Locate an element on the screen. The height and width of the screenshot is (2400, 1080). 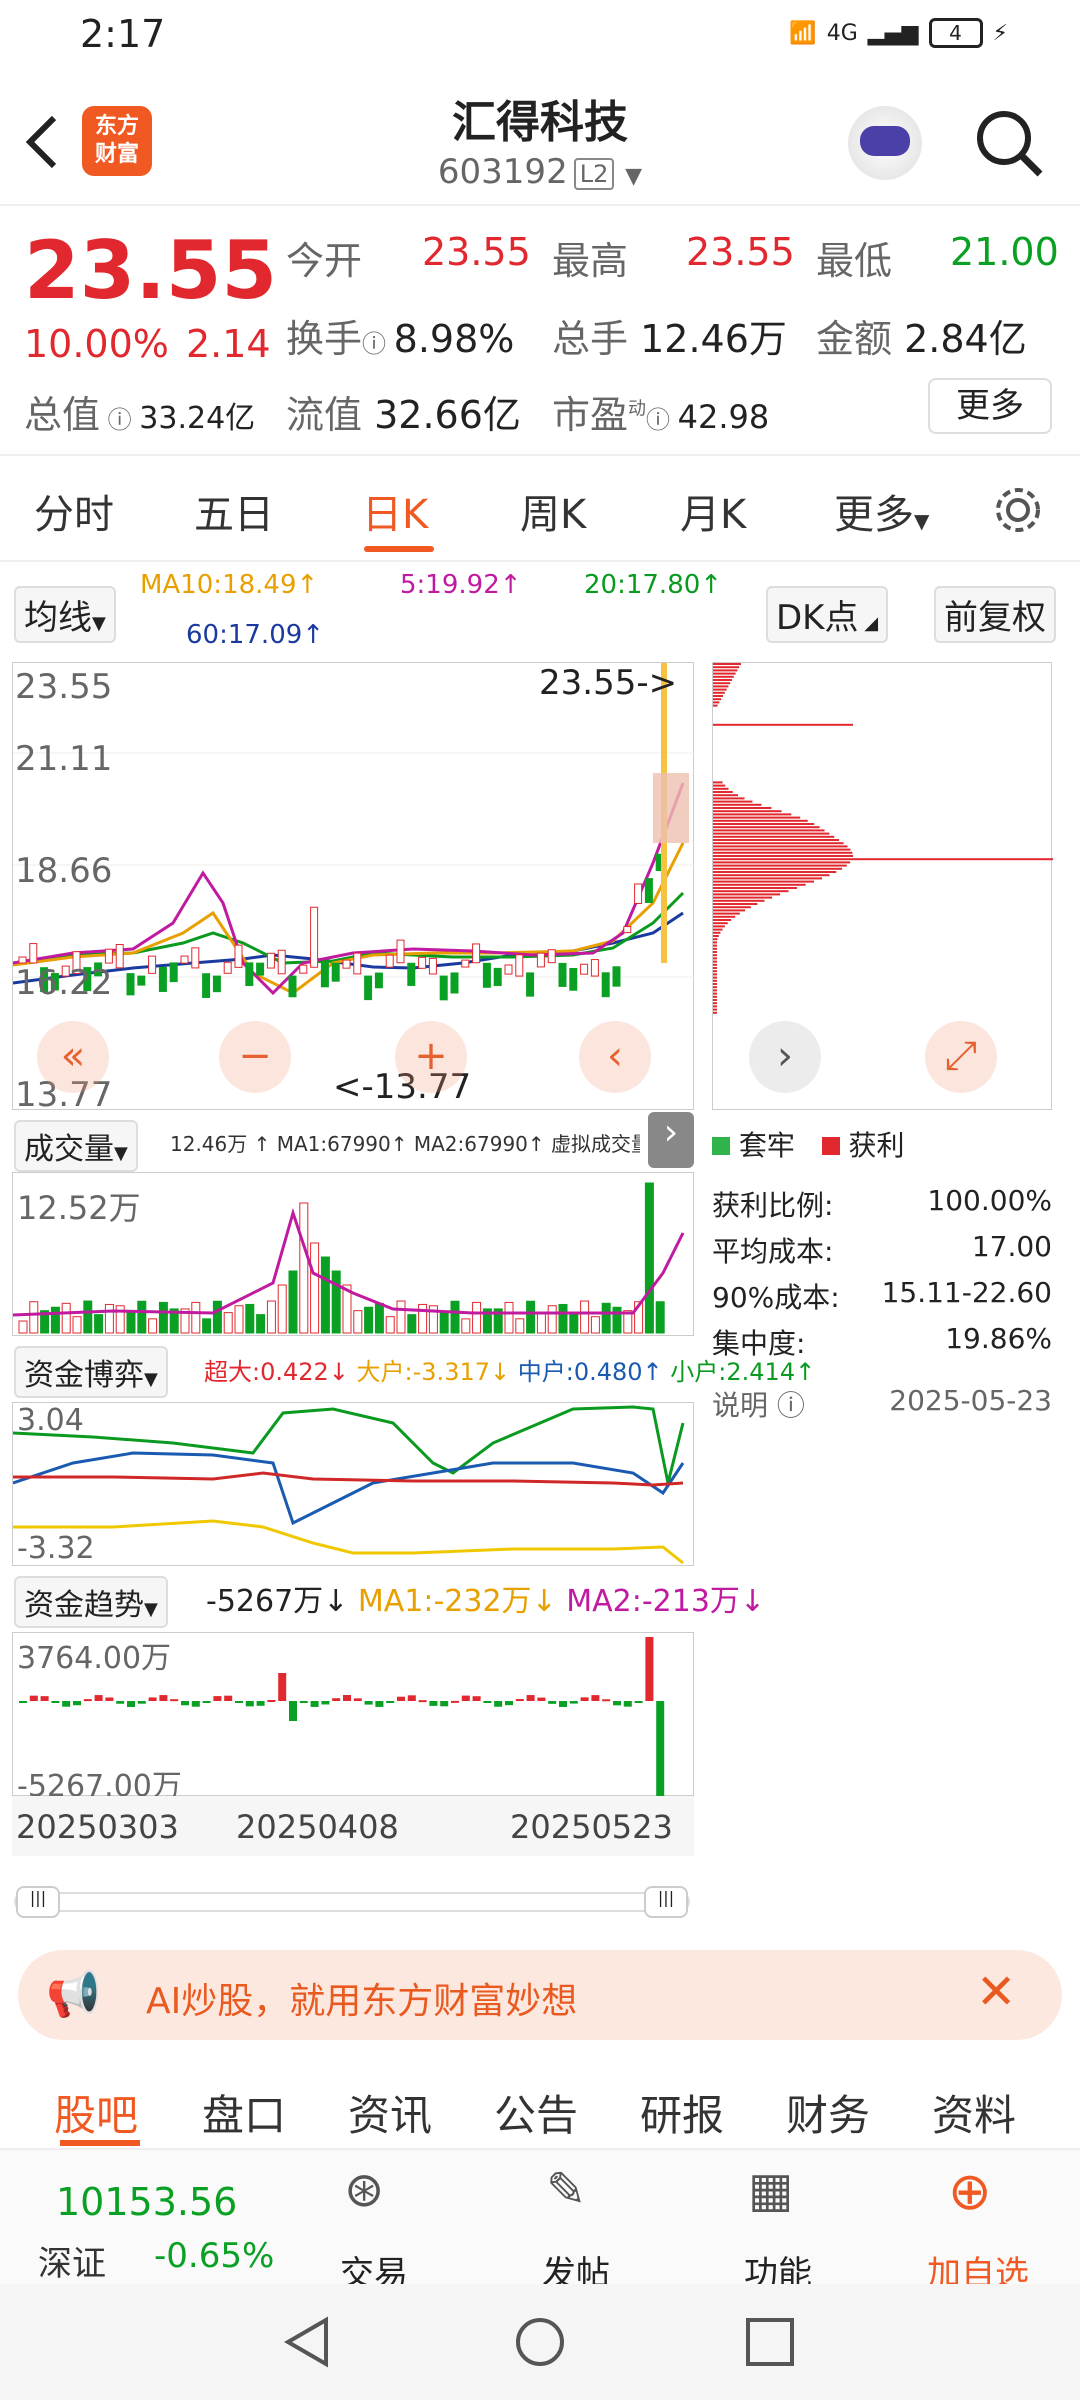
range-scrollbar: ||| ||| is located at coordinates (352, 1902).